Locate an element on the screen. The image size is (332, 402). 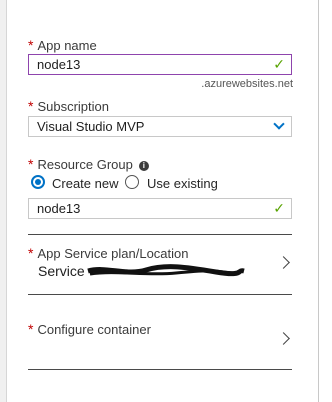
subscription-label: * Subscription is located at coordinates (68, 106).